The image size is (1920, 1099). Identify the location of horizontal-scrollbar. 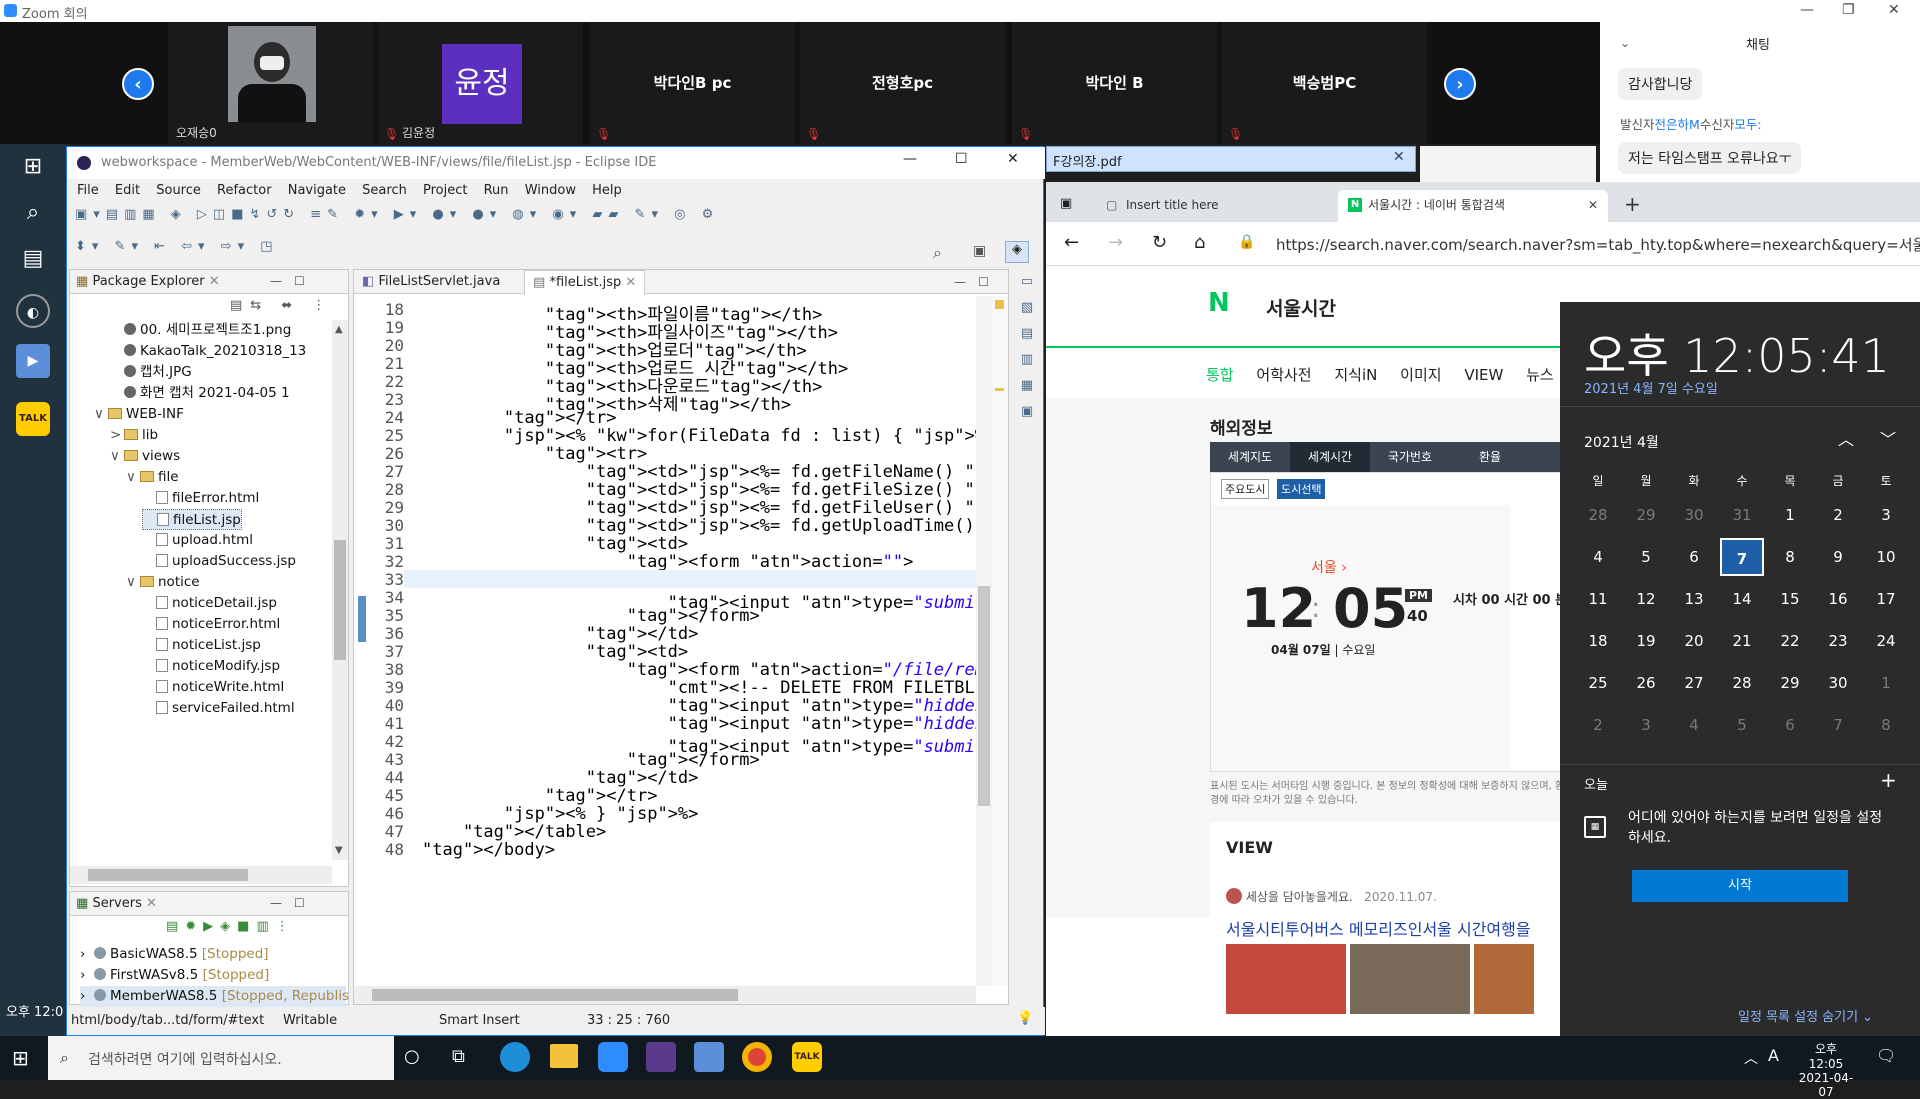
(201, 875).